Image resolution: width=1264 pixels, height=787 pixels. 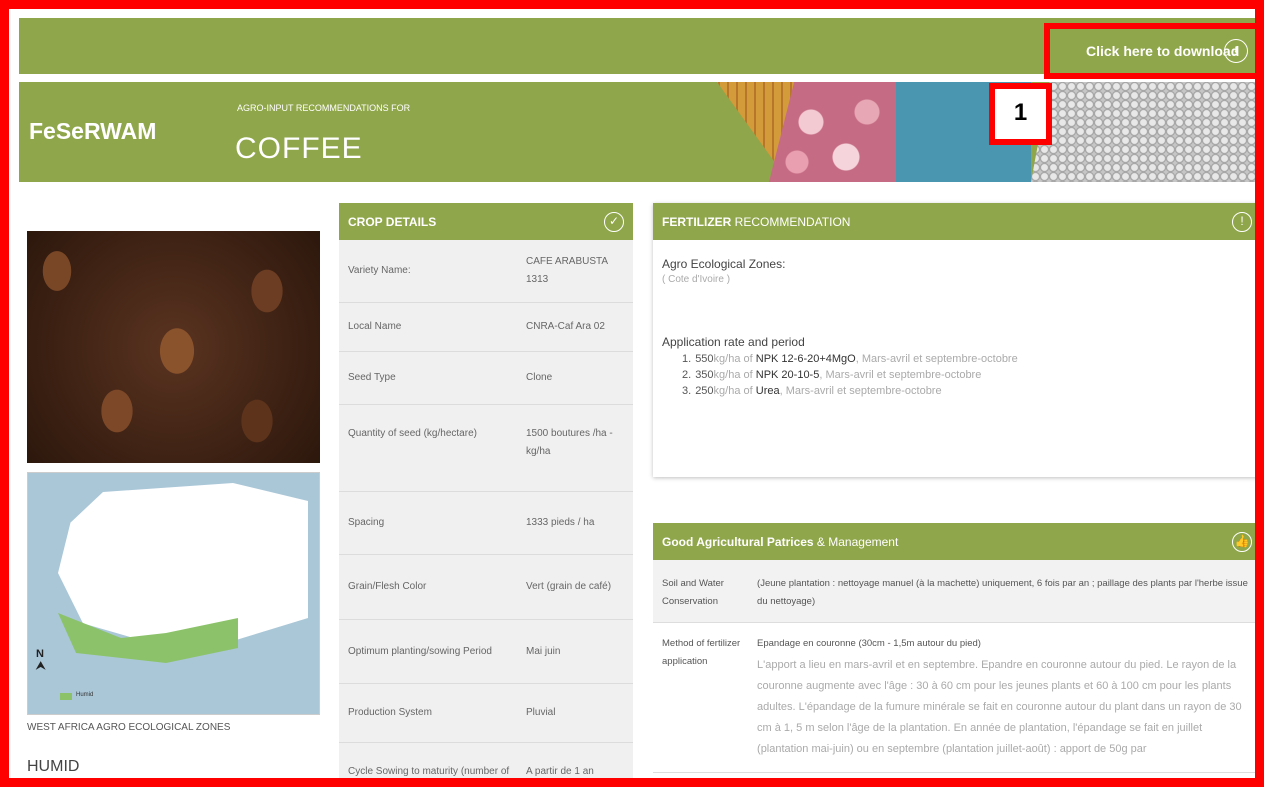 What do you see at coordinates (856, 541) in the screenshot?
I see `gap-title-rest: & Management` at bounding box center [856, 541].